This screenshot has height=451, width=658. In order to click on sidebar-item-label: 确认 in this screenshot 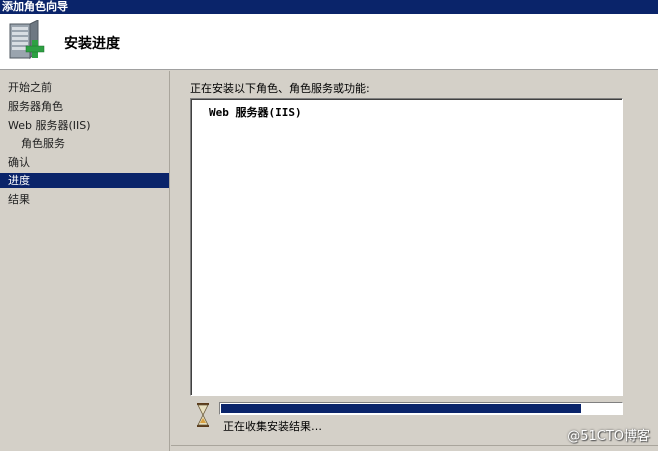, I will do `click(19, 162)`.